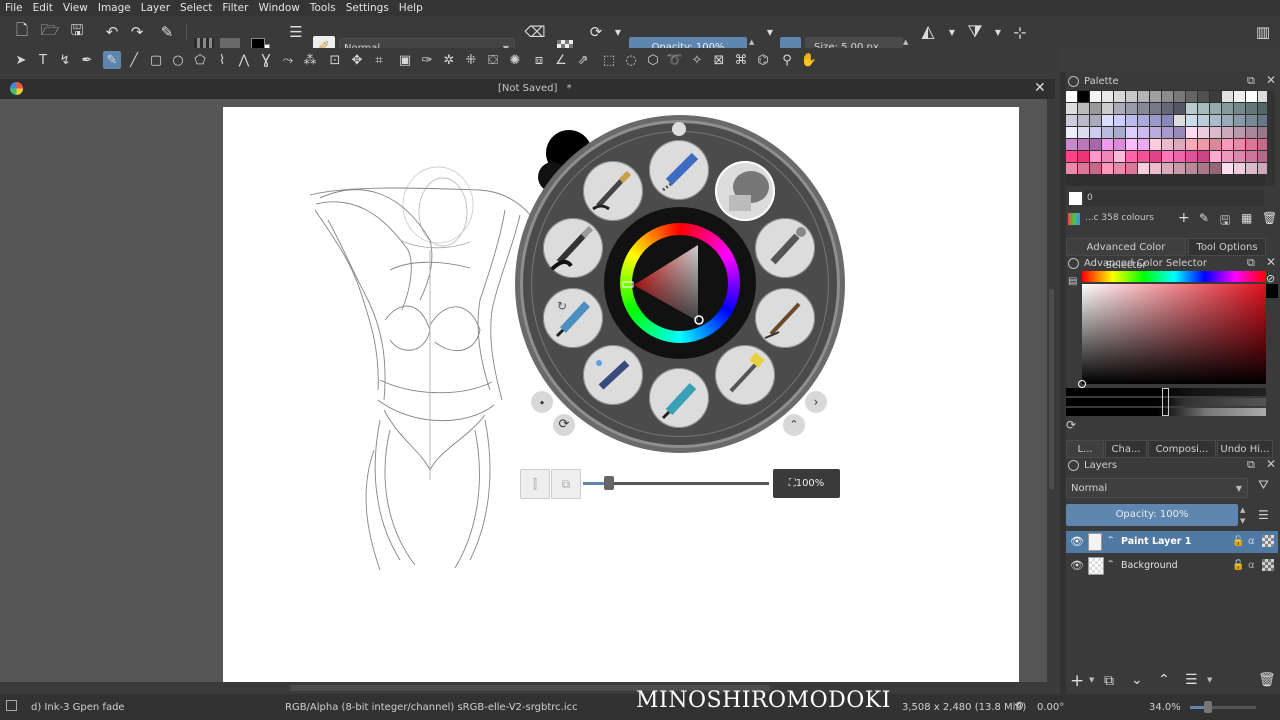  What do you see at coordinates (787, 60) in the screenshot?
I see `zoom-tool-icon: ⚲` at bounding box center [787, 60].